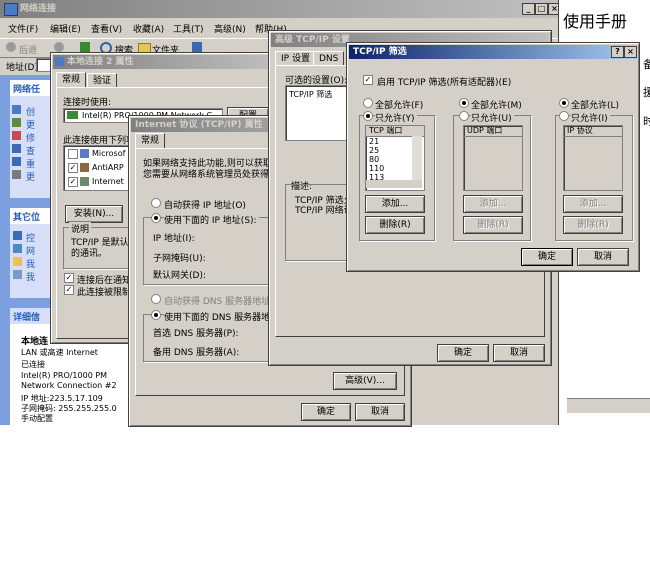 Image resolution: width=650 pixels, height=578 pixels. What do you see at coordinates (156, 203) in the screenshot?
I see `auto-ip-radio` at bounding box center [156, 203].